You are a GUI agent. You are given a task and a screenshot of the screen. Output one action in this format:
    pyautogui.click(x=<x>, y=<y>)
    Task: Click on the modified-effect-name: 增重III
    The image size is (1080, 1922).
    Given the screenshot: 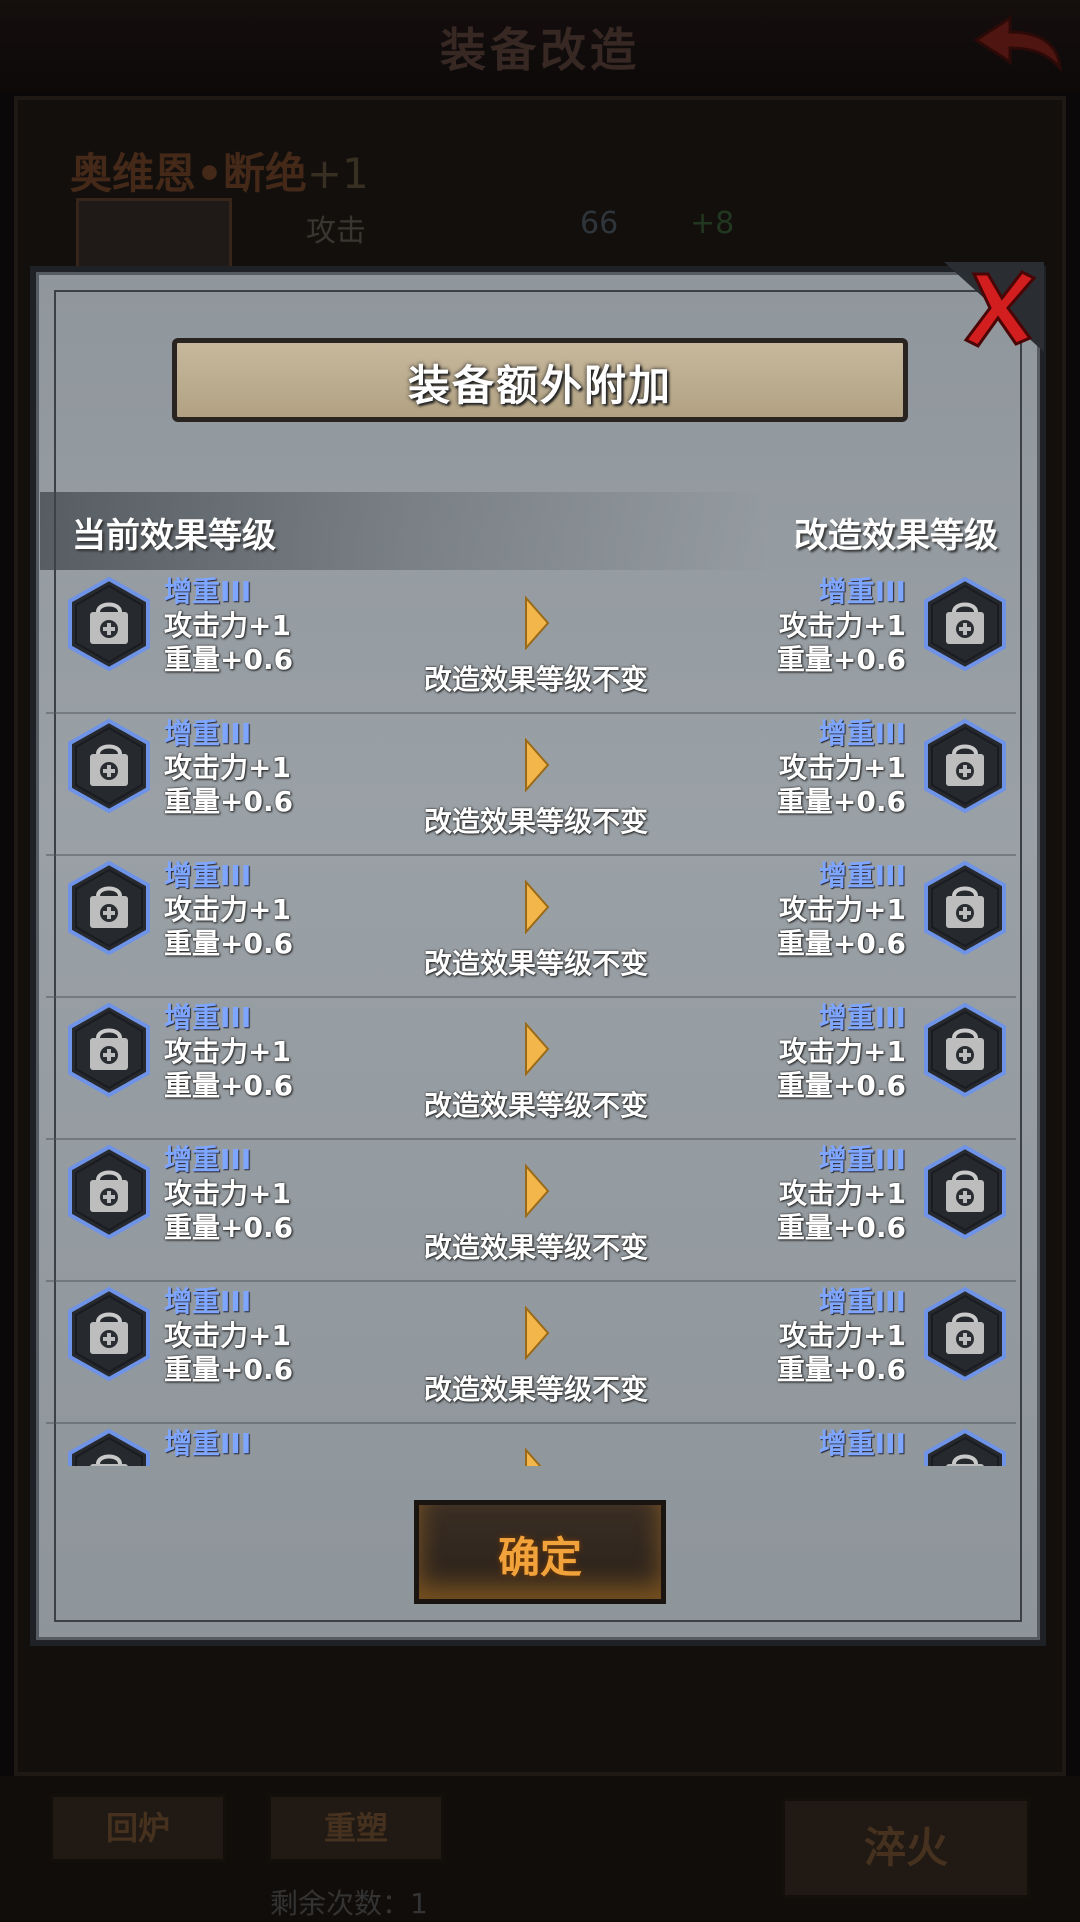 What is the action you would take?
    pyautogui.click(x=862, y=1443)
    